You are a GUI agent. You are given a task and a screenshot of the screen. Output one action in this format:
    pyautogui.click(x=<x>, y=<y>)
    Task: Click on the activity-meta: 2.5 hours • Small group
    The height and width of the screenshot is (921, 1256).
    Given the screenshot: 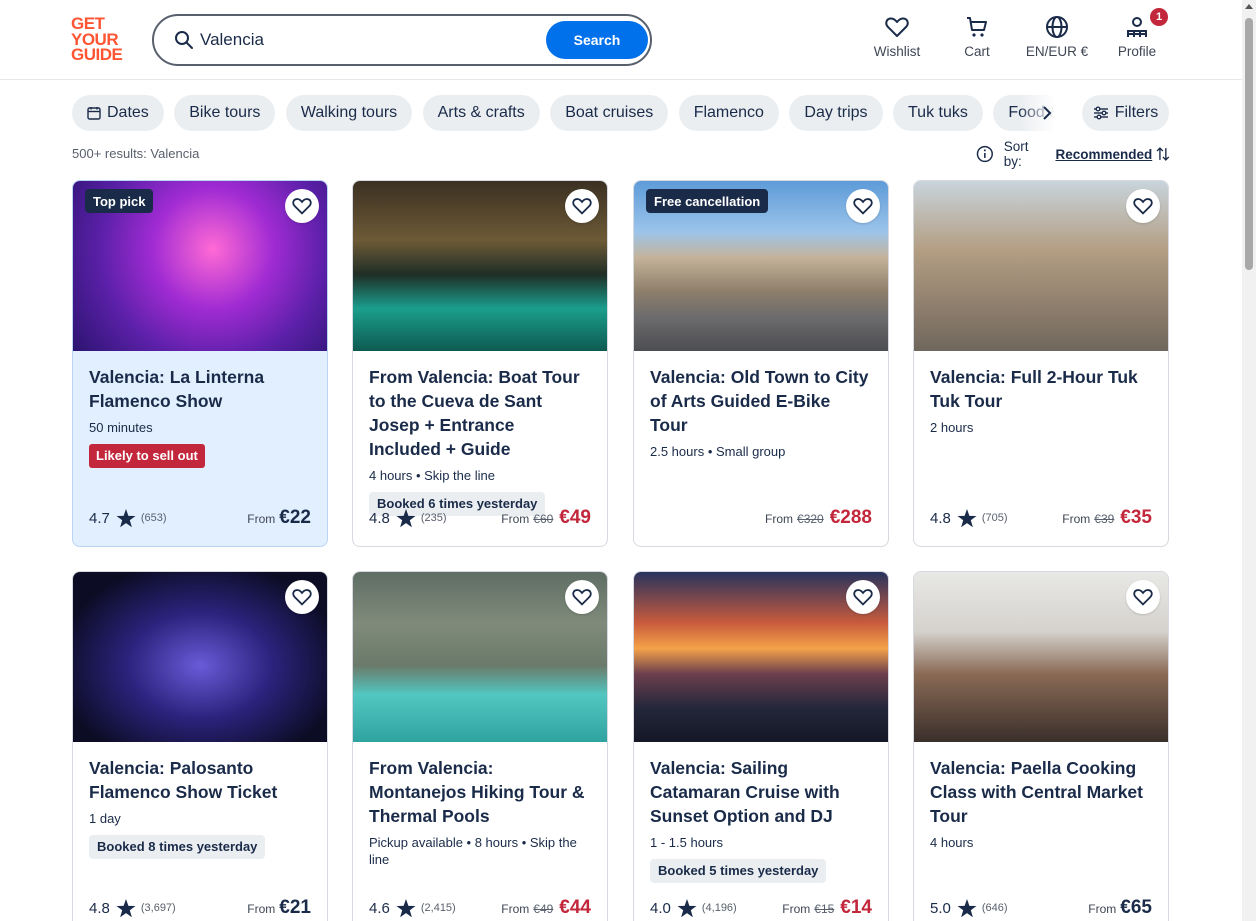 What is the action you would take?
    pyautogui.click(x=718, y=451)
    